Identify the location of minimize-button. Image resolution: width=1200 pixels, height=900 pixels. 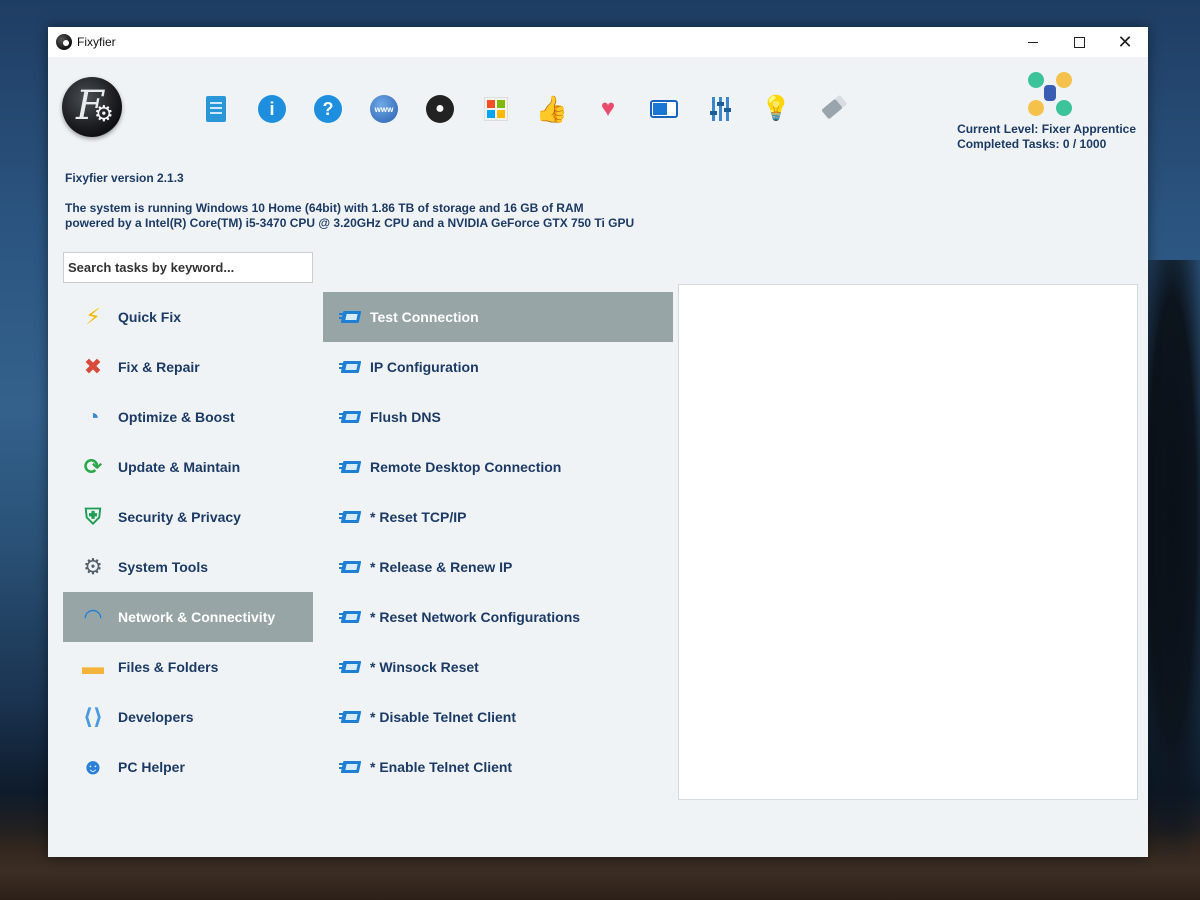
(1033, 42).